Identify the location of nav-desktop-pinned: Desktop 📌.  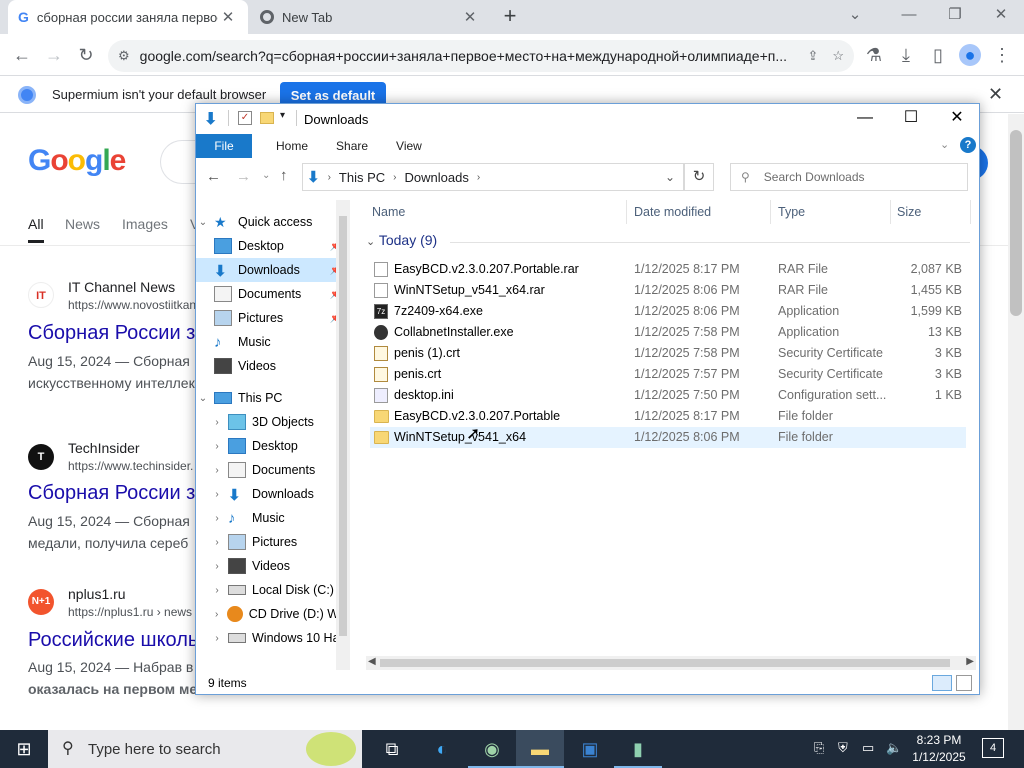
(271, 246).